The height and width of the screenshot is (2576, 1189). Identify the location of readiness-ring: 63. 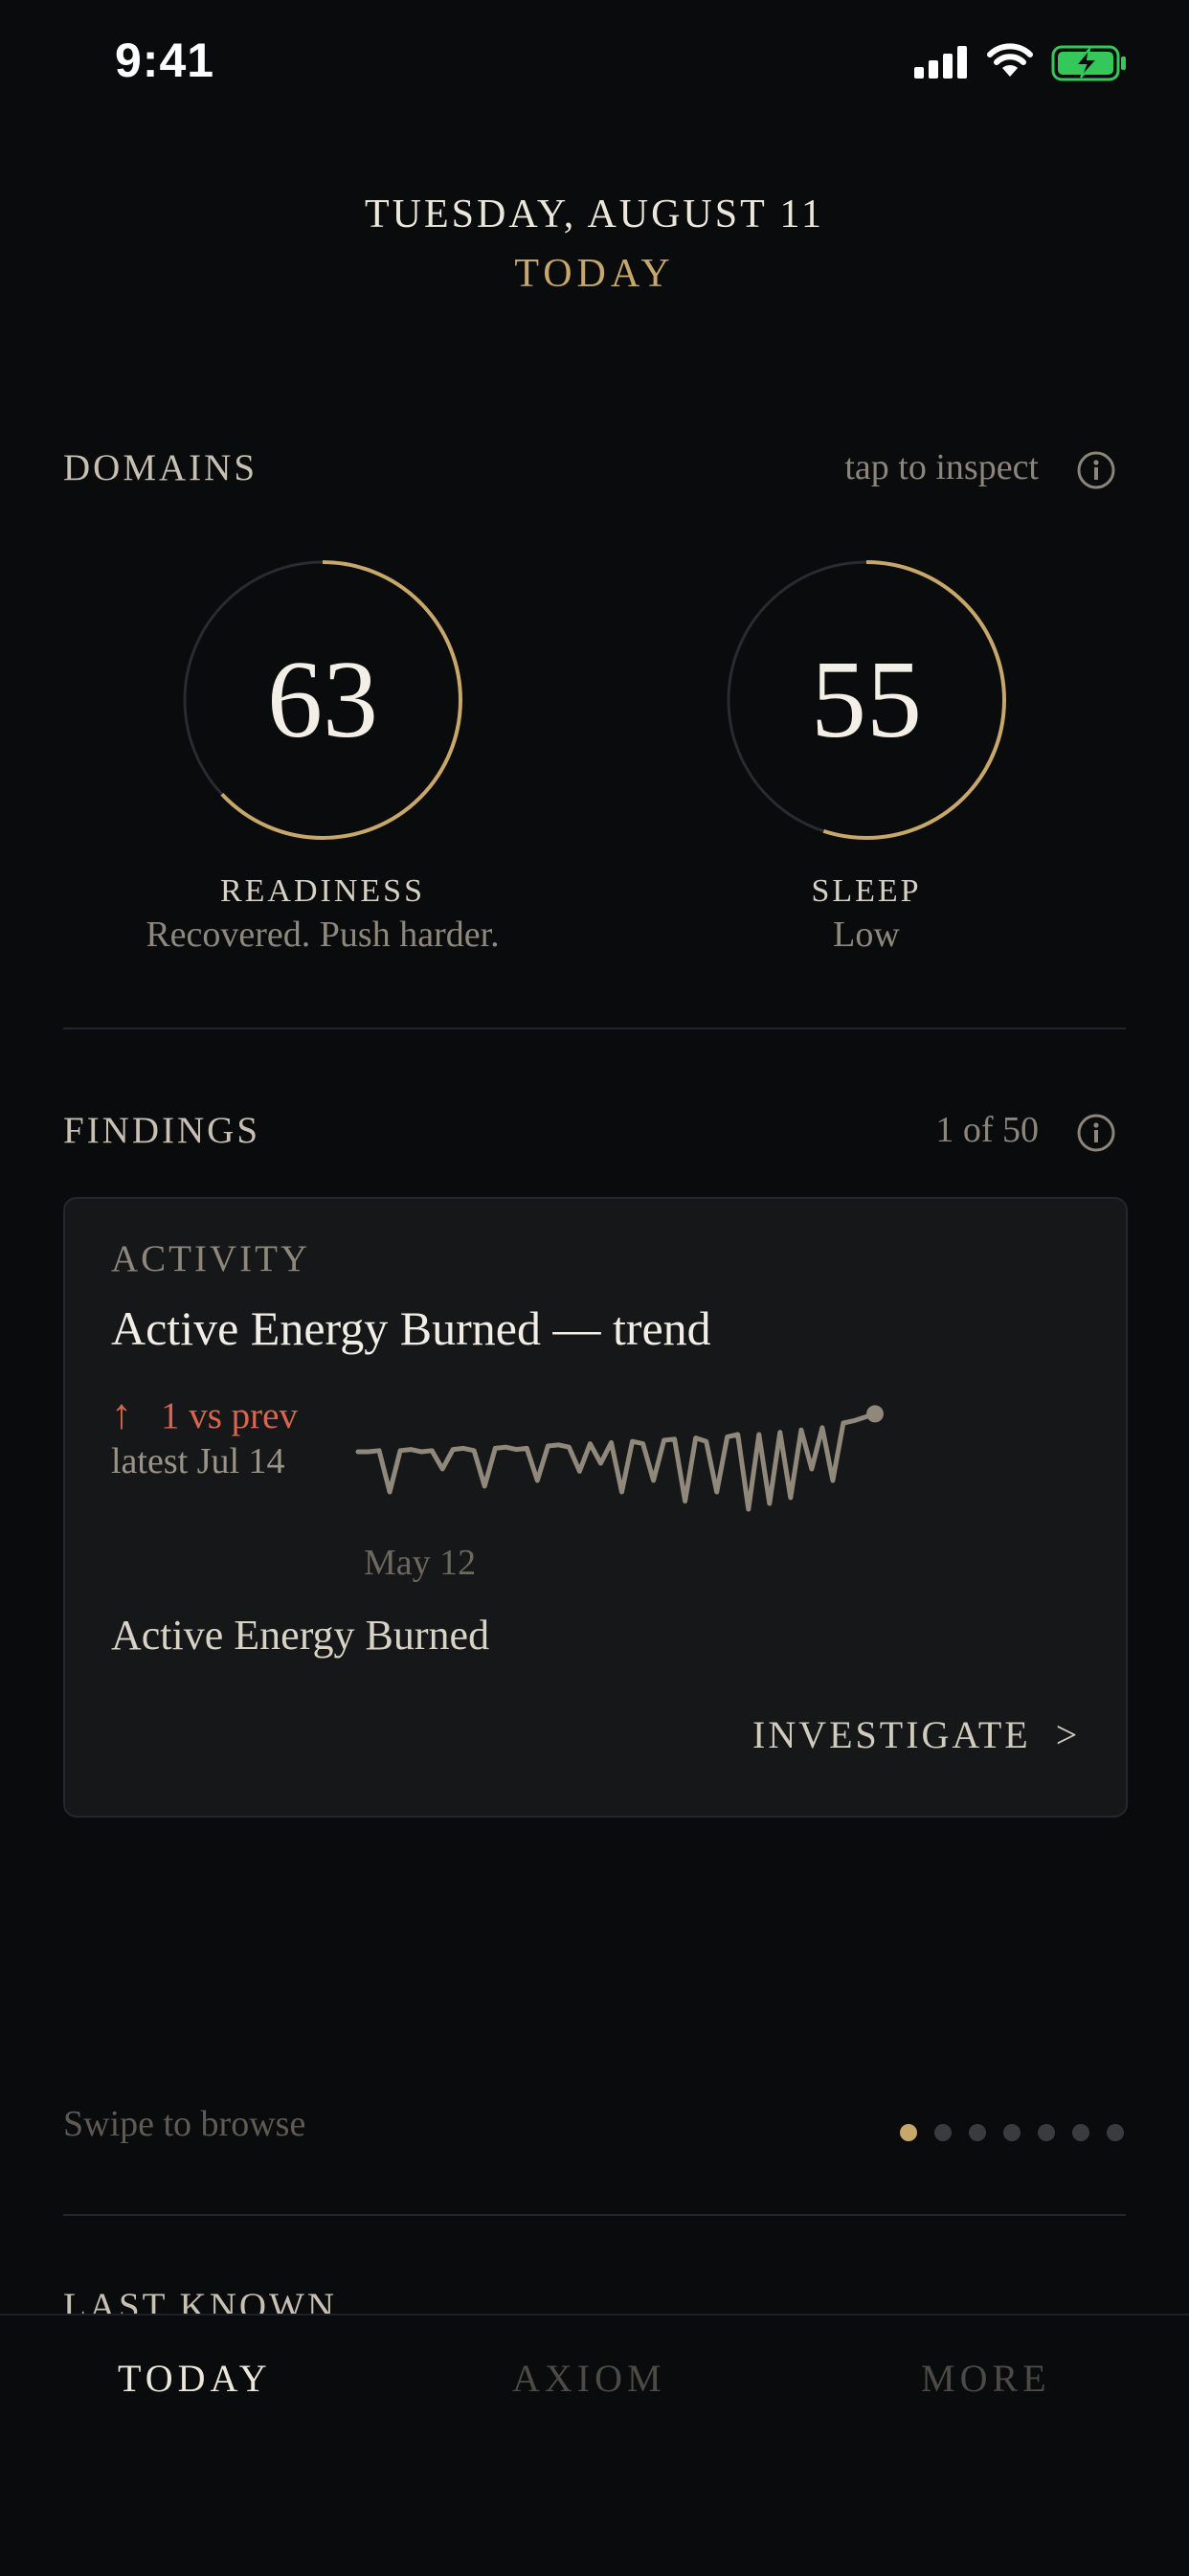
(322, 700).